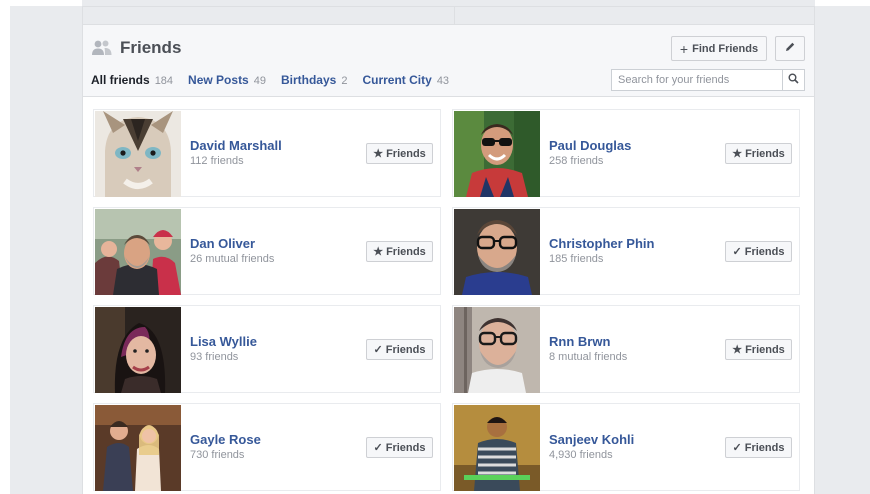 This screenshot has height=494, width=870. What do you see at coordinates (344, 81) in the screenshot?
I see `tab-count: 2` at bounding box center [344, 81].